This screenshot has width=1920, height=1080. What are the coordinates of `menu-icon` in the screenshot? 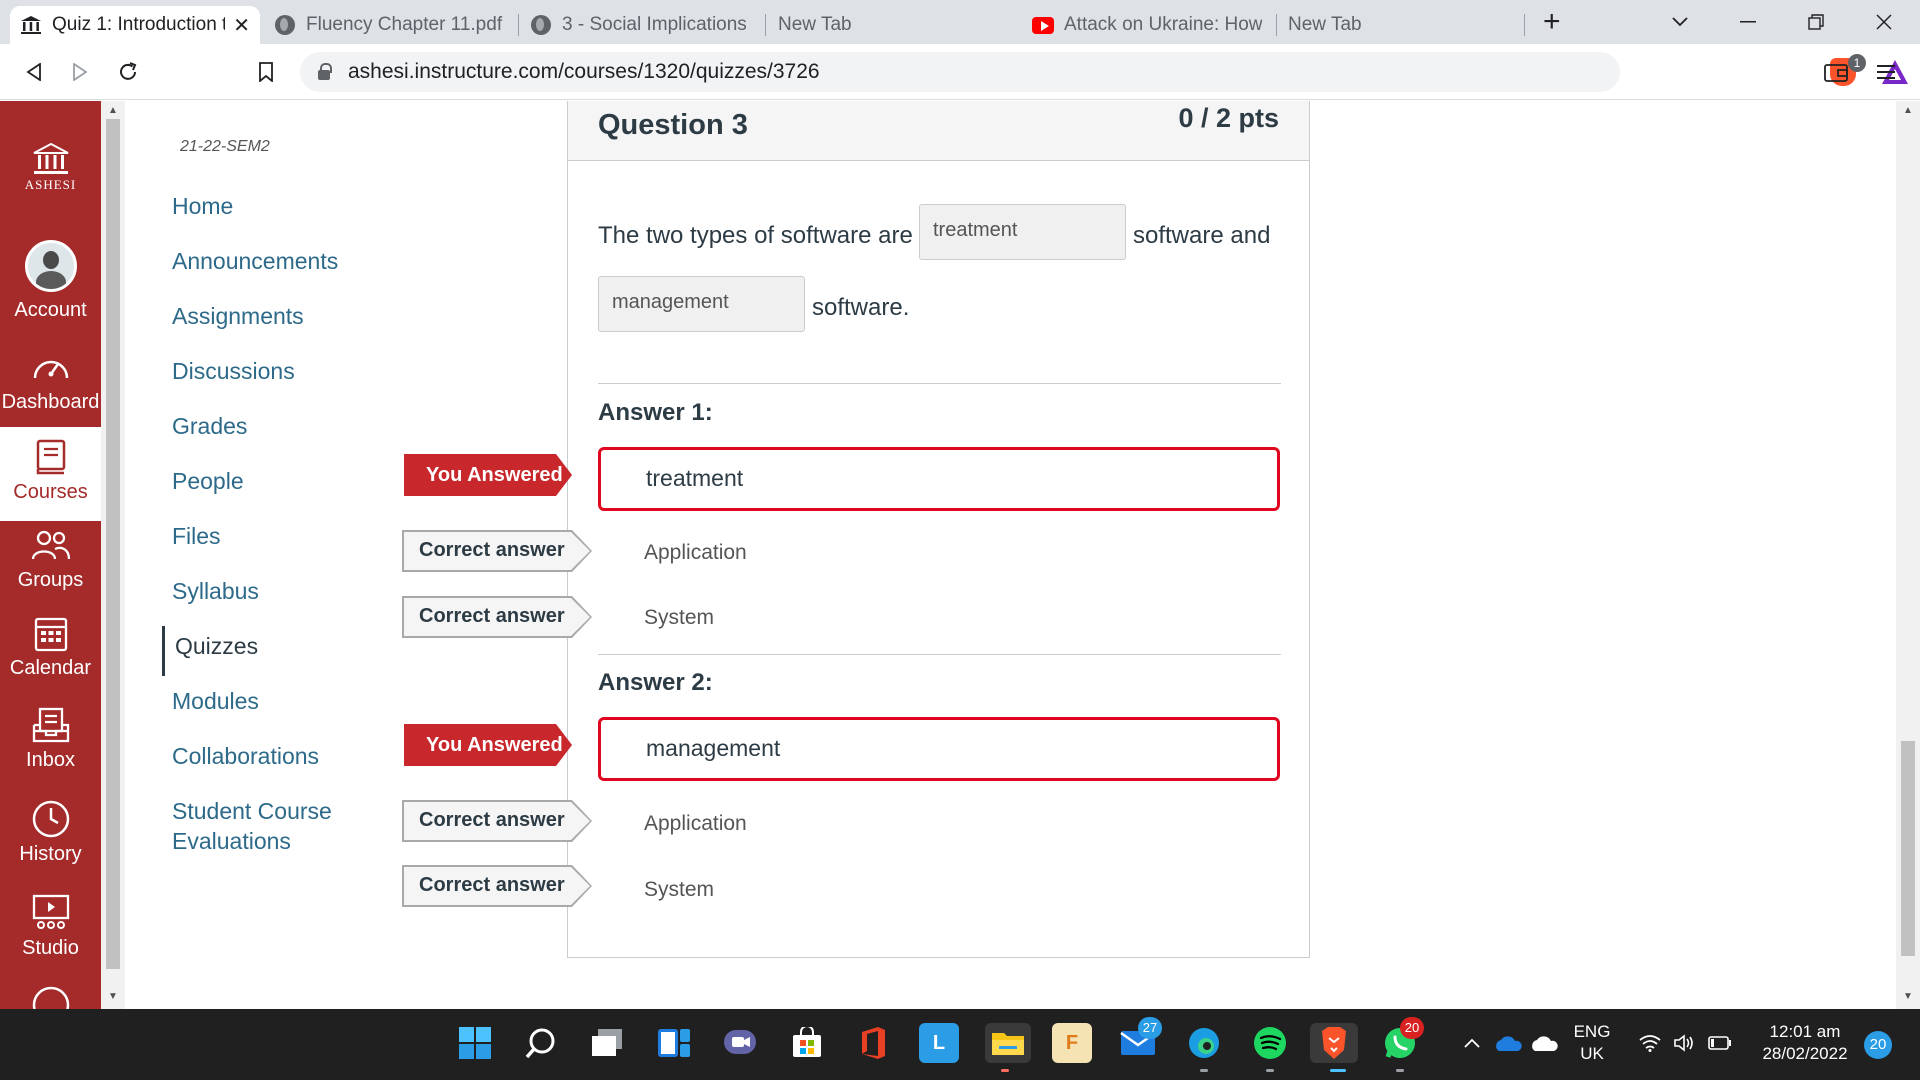 It's located at (1886, 72).